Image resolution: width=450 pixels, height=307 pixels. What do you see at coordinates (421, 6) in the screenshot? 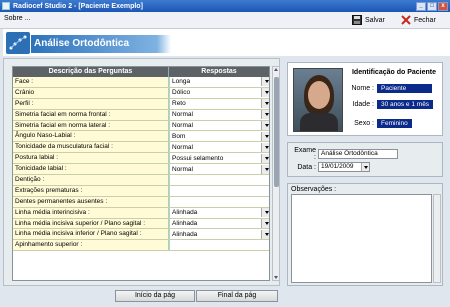
I see `minimize-button: _` at bounding box center [421, 6].